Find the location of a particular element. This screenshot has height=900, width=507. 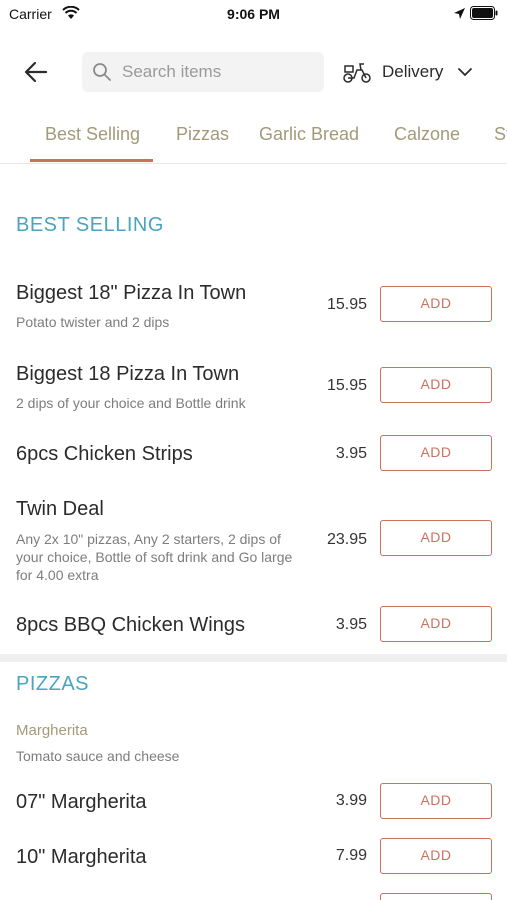

item-price: 7.99 is located at coordinates (351, 855).